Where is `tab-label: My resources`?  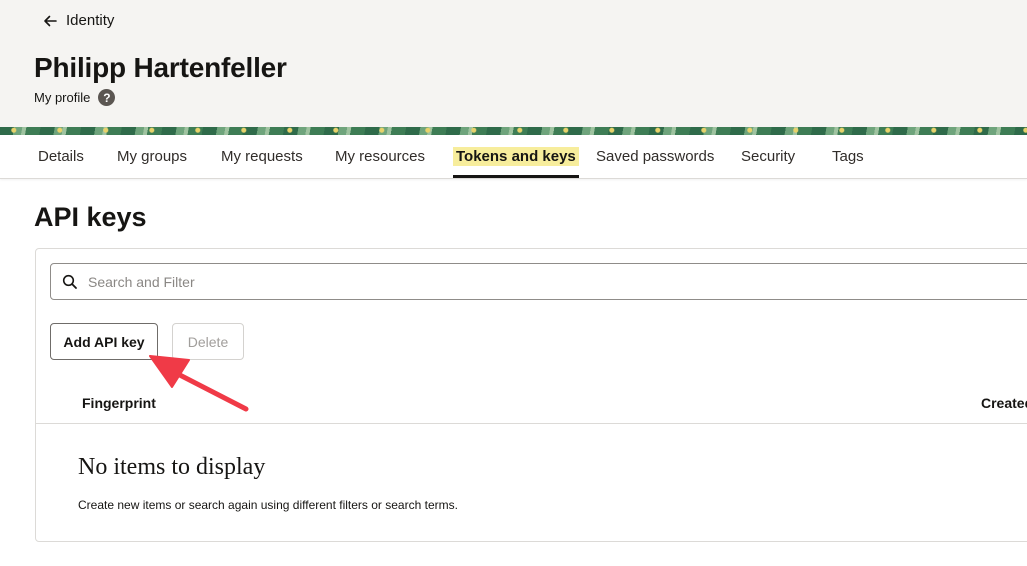 tab-label: My resources is located at coordinates (380, 156).